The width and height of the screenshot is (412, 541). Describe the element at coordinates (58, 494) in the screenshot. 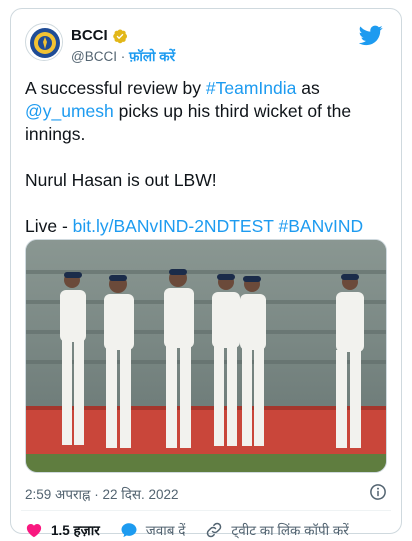

I see `tweet-time: 2:59 अपराह्न` at that location.